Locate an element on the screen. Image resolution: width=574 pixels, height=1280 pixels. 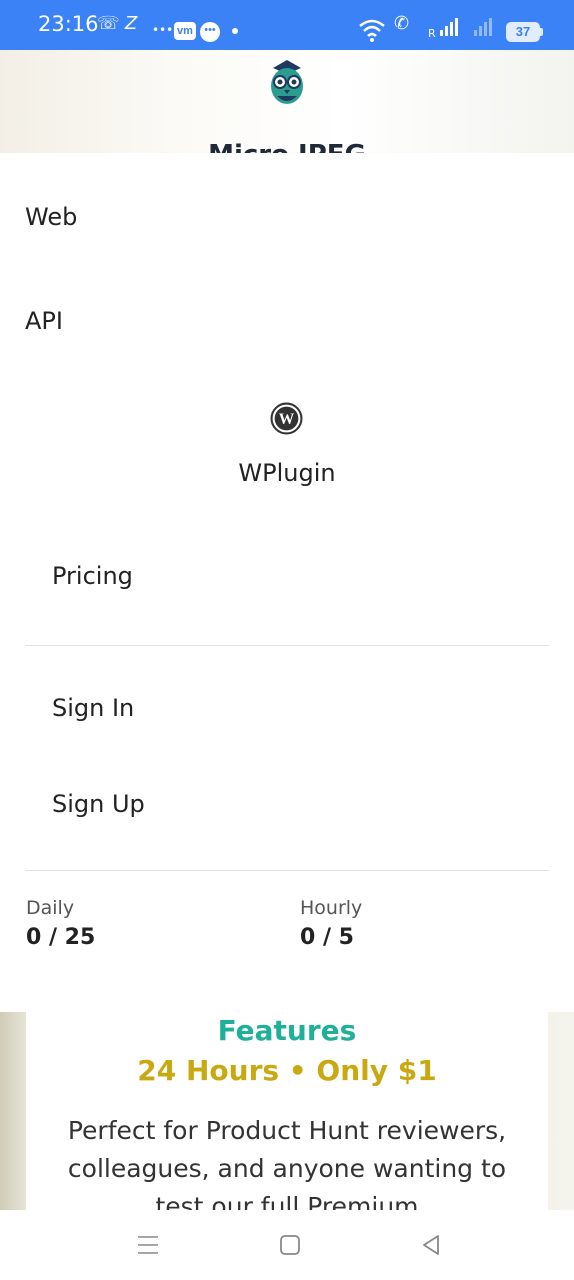
owl-logo-icon is located at coordinates (287, 83).